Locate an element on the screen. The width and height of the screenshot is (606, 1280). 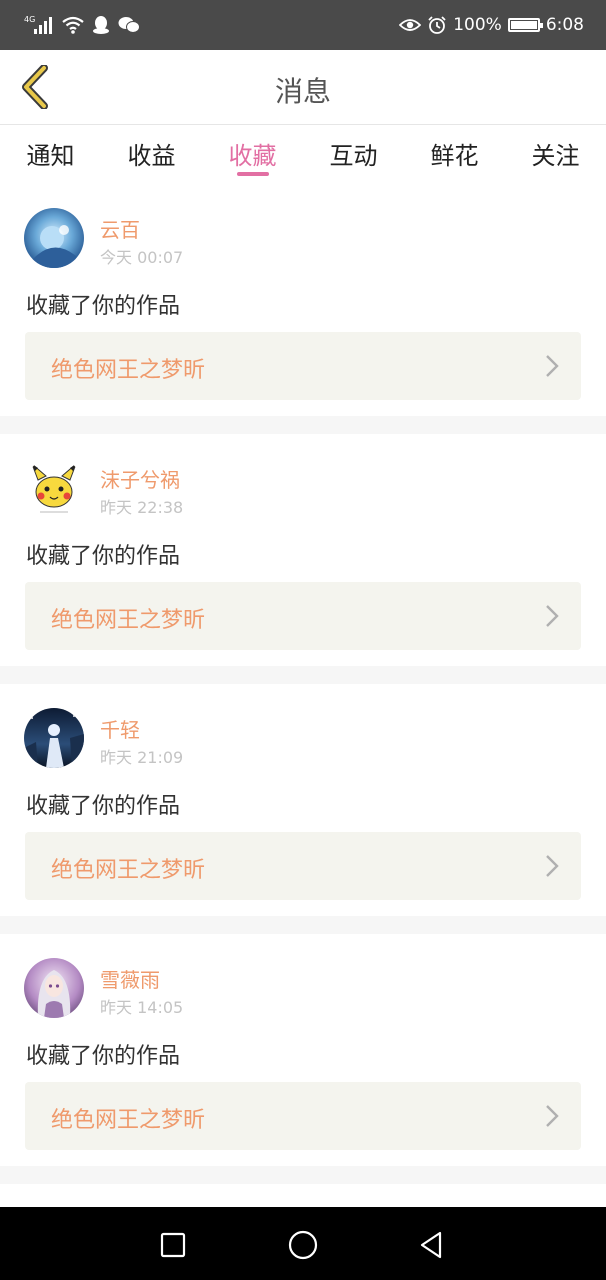
status-right-icons: 100% 6:08 is located at coordinates (491, 25).